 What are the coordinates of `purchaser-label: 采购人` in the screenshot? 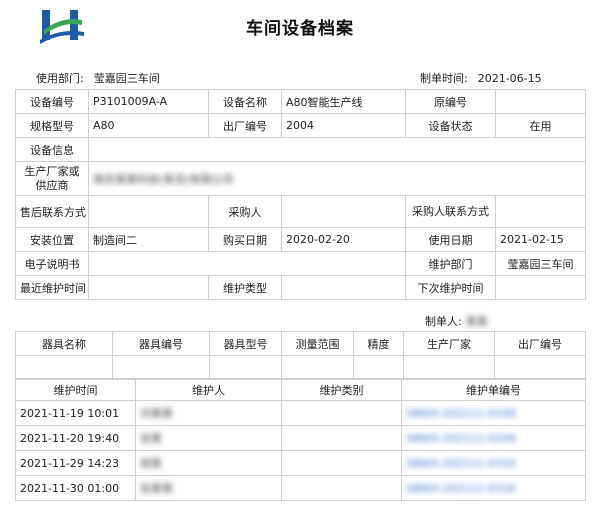 It's located at (245, 211).